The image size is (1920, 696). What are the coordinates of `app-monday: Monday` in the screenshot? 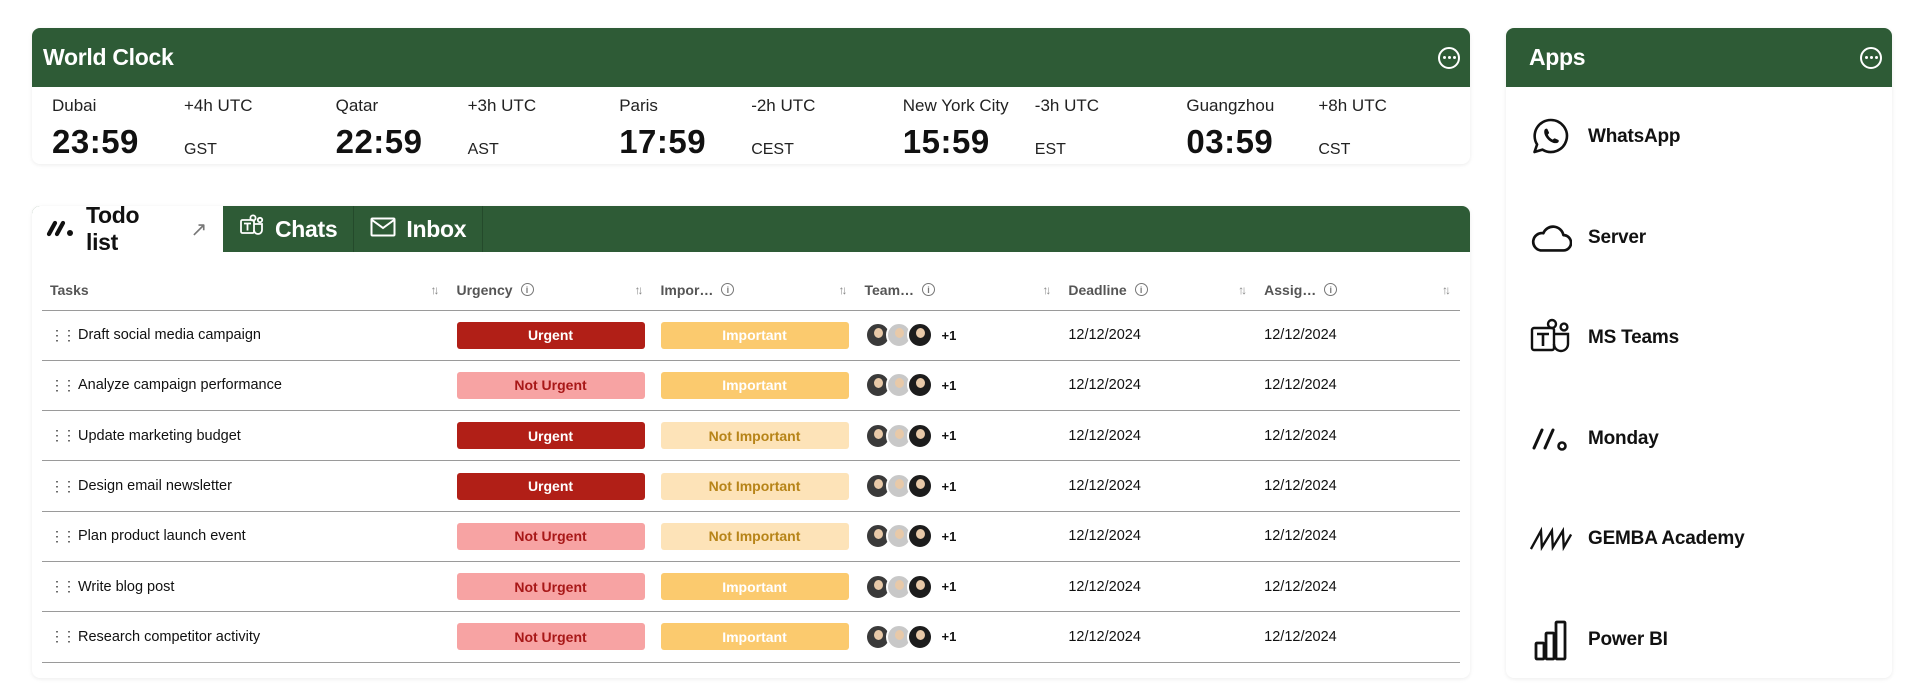 It's located at (1699, 439).